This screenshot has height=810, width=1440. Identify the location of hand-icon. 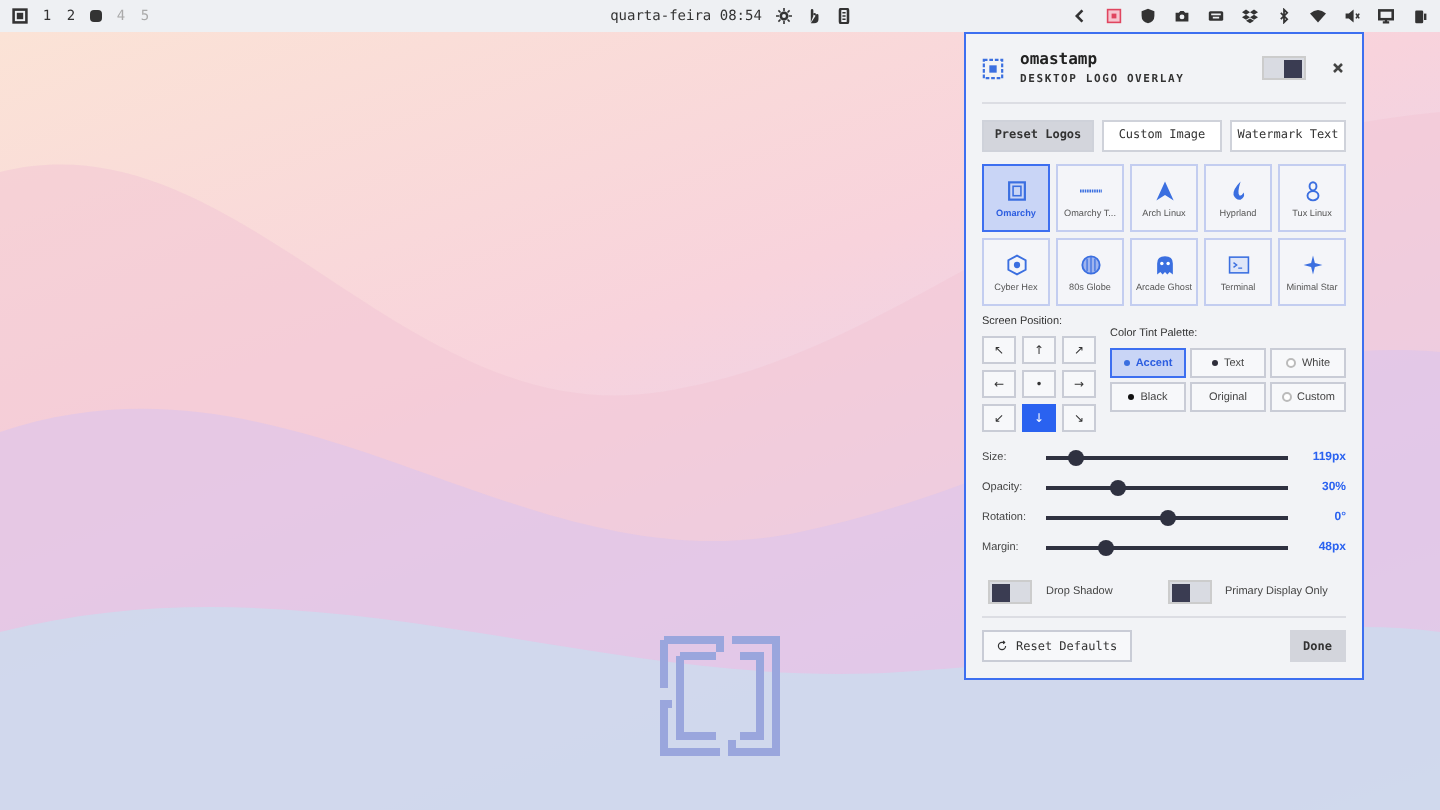
(813, 16).